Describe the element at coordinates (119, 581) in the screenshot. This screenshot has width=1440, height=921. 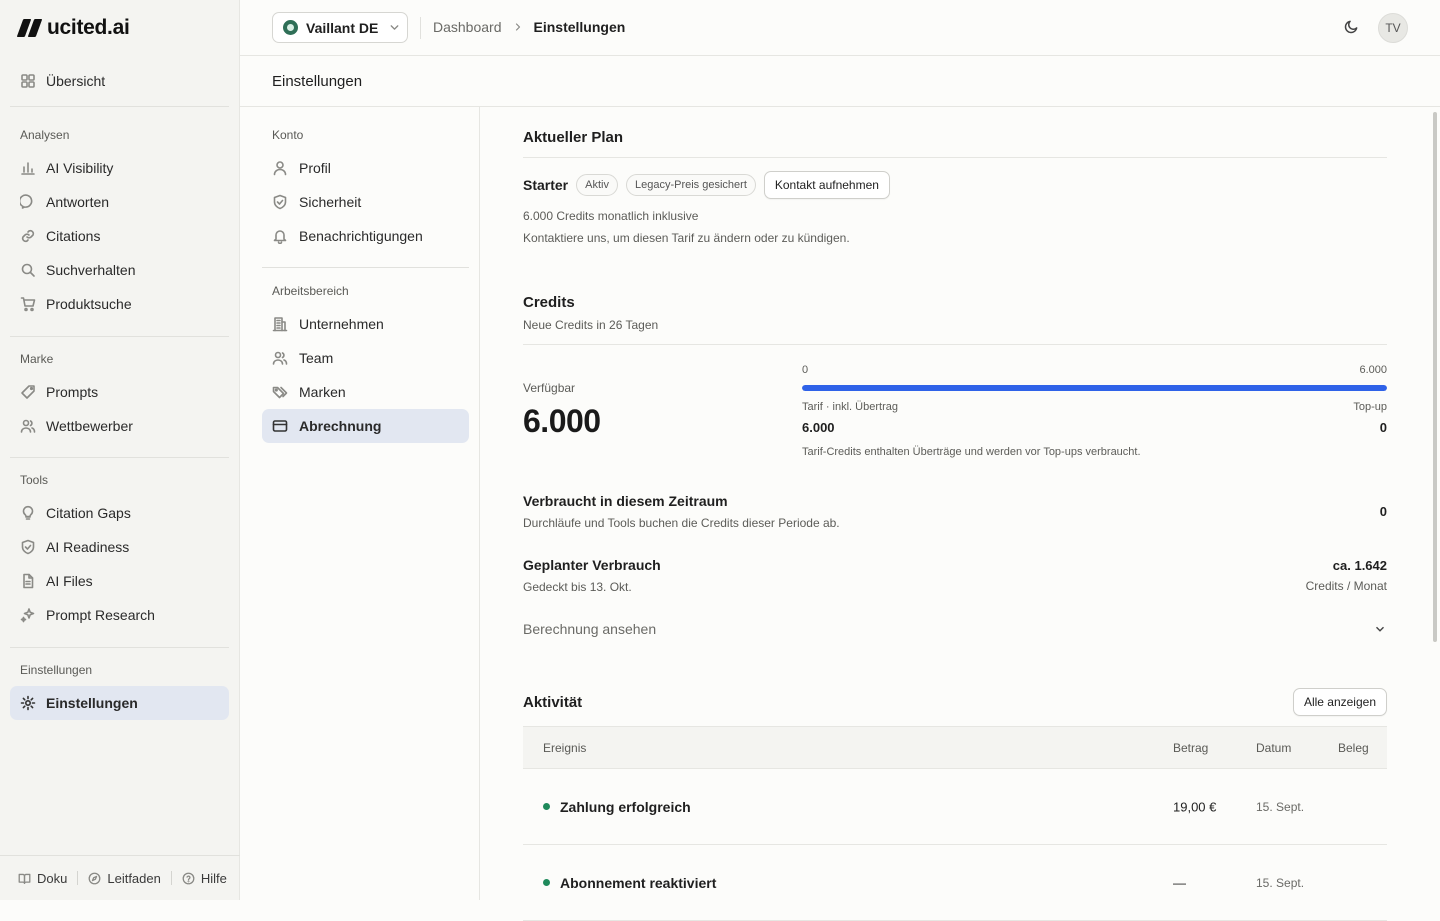
I see `sidebar-item-ai-files: AI Files` at that location.